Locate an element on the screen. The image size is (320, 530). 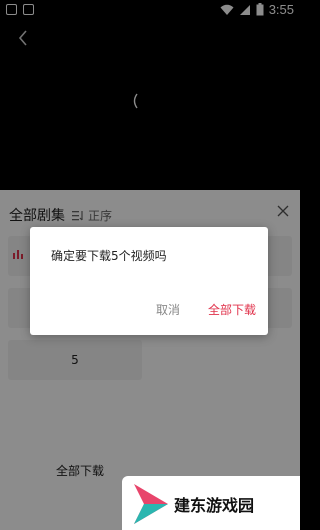
watermark: 建东游戏园 is located at coordinates (211, 503).